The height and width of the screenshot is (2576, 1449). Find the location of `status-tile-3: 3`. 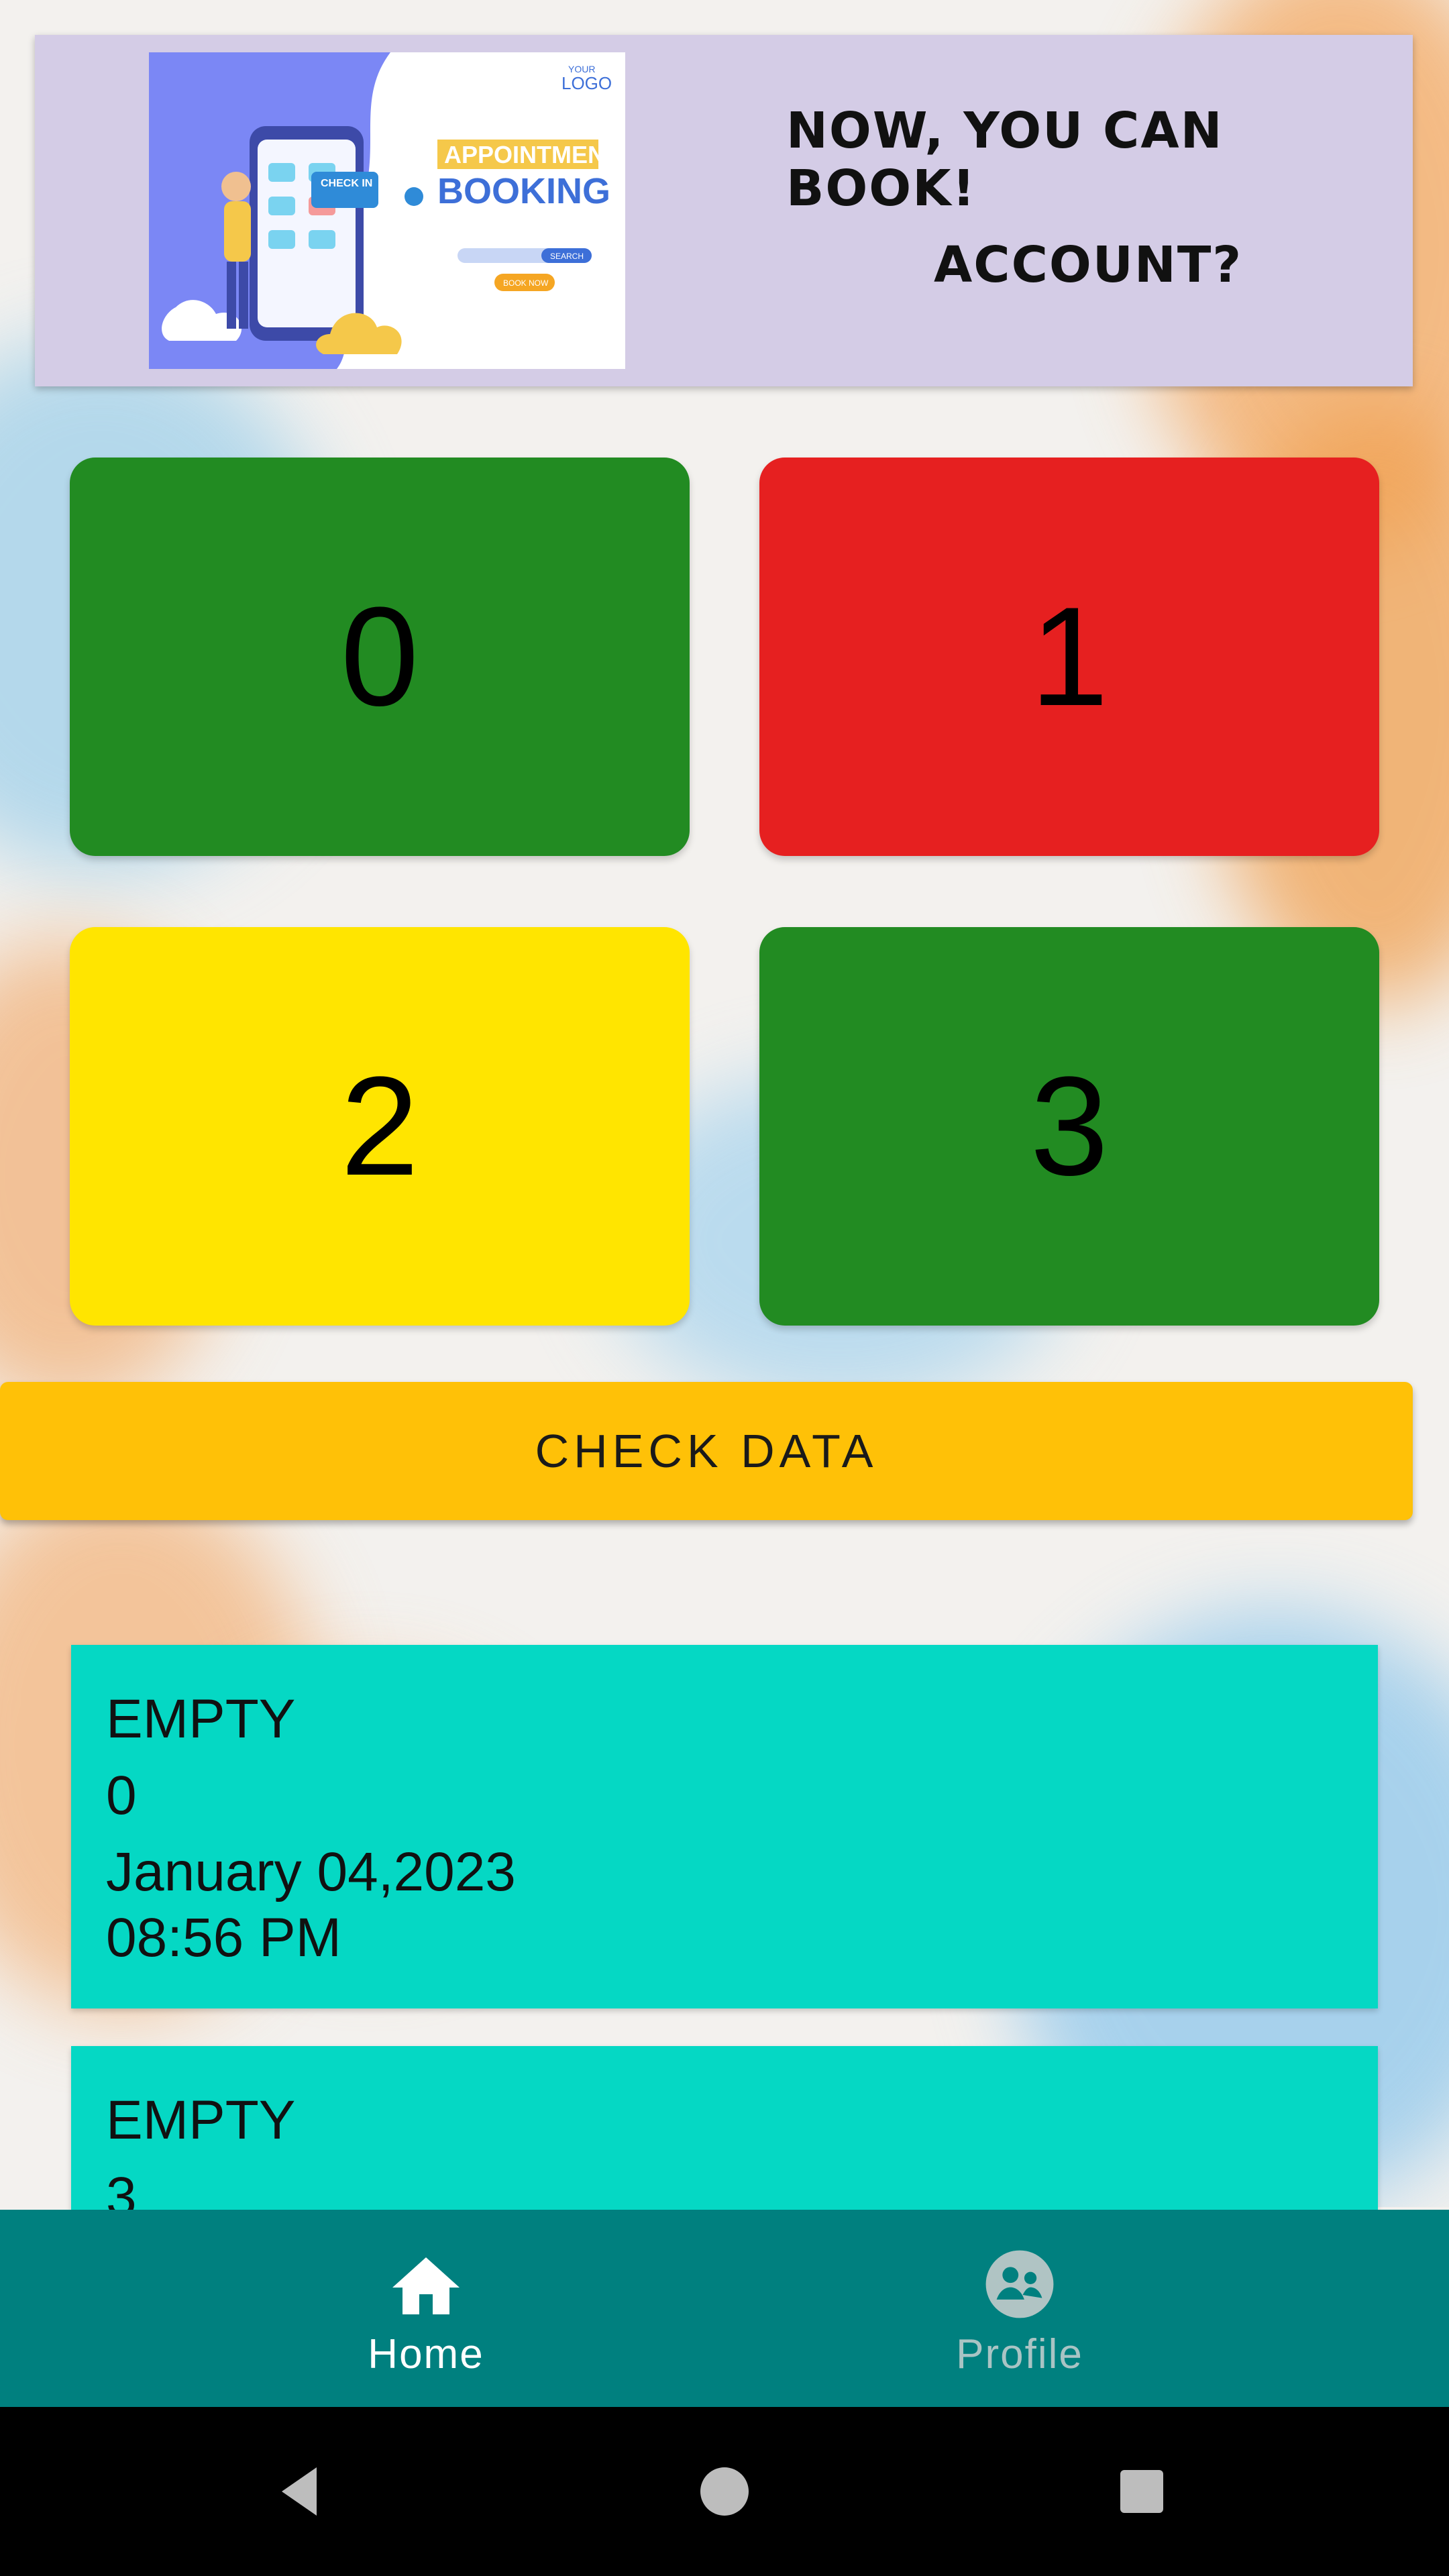

status-tile-3: 3 is located at coordinates (1069, 1126).